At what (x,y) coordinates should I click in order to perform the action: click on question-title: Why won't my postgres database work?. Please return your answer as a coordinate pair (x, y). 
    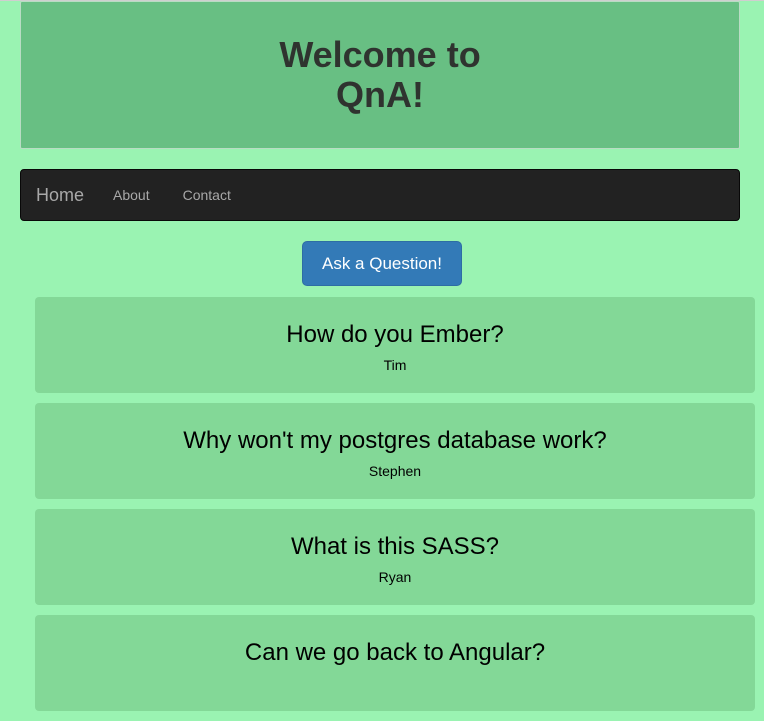
    Looking at the image, I should click on (395, 441).